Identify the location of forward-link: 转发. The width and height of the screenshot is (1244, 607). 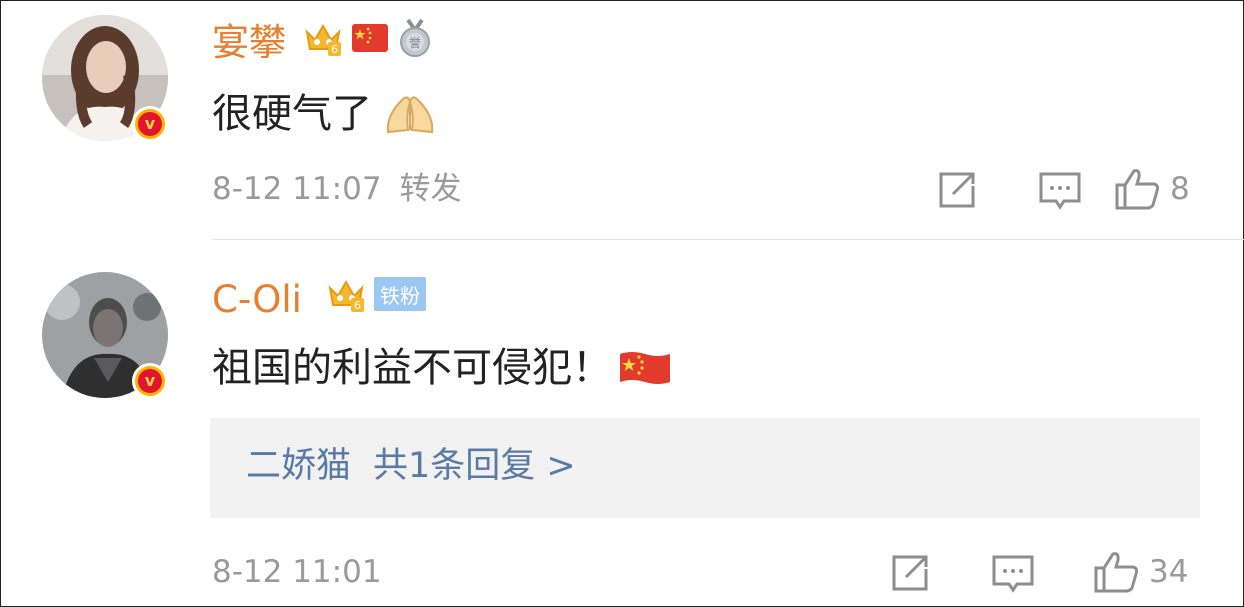
(431, 189).